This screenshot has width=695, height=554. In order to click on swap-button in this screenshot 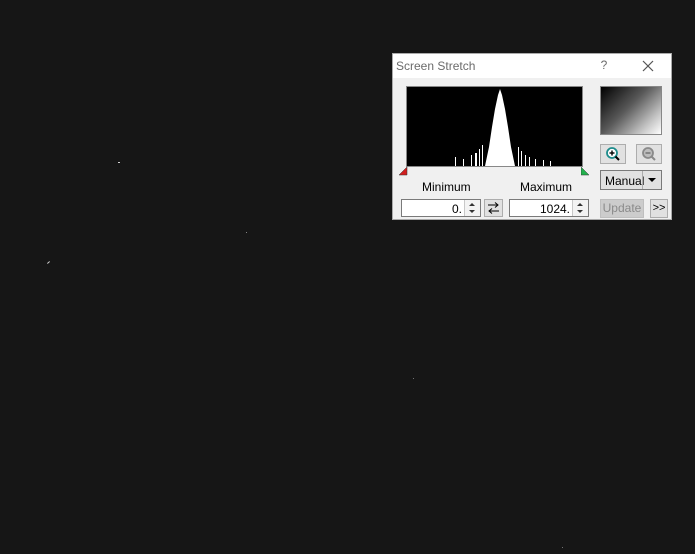, I will do `click(493, 208)`.